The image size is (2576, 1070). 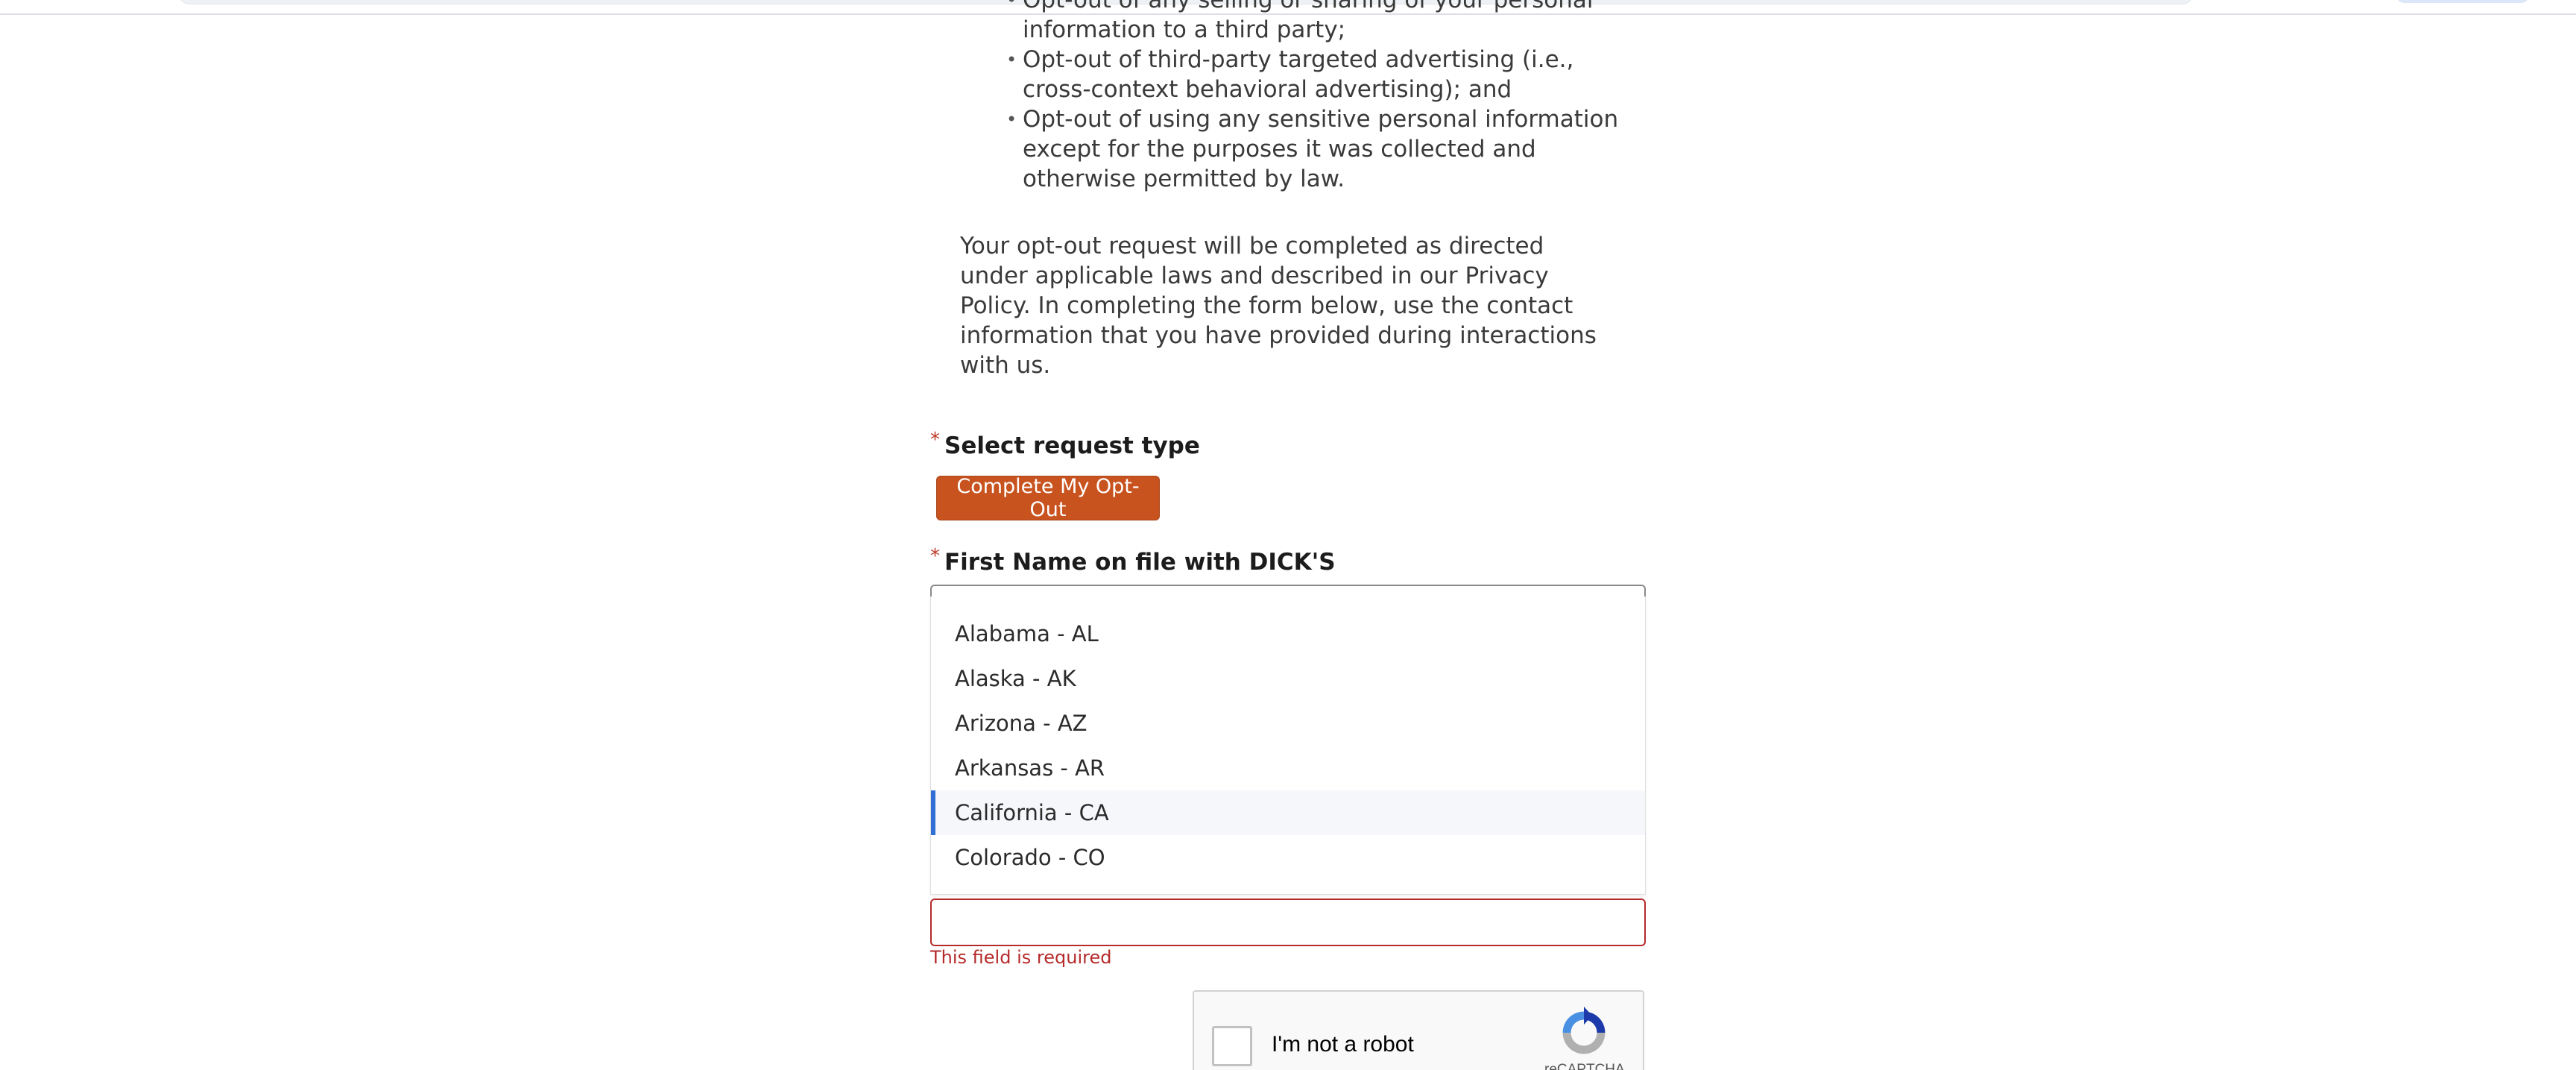 What do you see at coordinates (2463, 1) in the screenshot?
I see `browser-toolbar-button` at bounding box center [2463, 1].